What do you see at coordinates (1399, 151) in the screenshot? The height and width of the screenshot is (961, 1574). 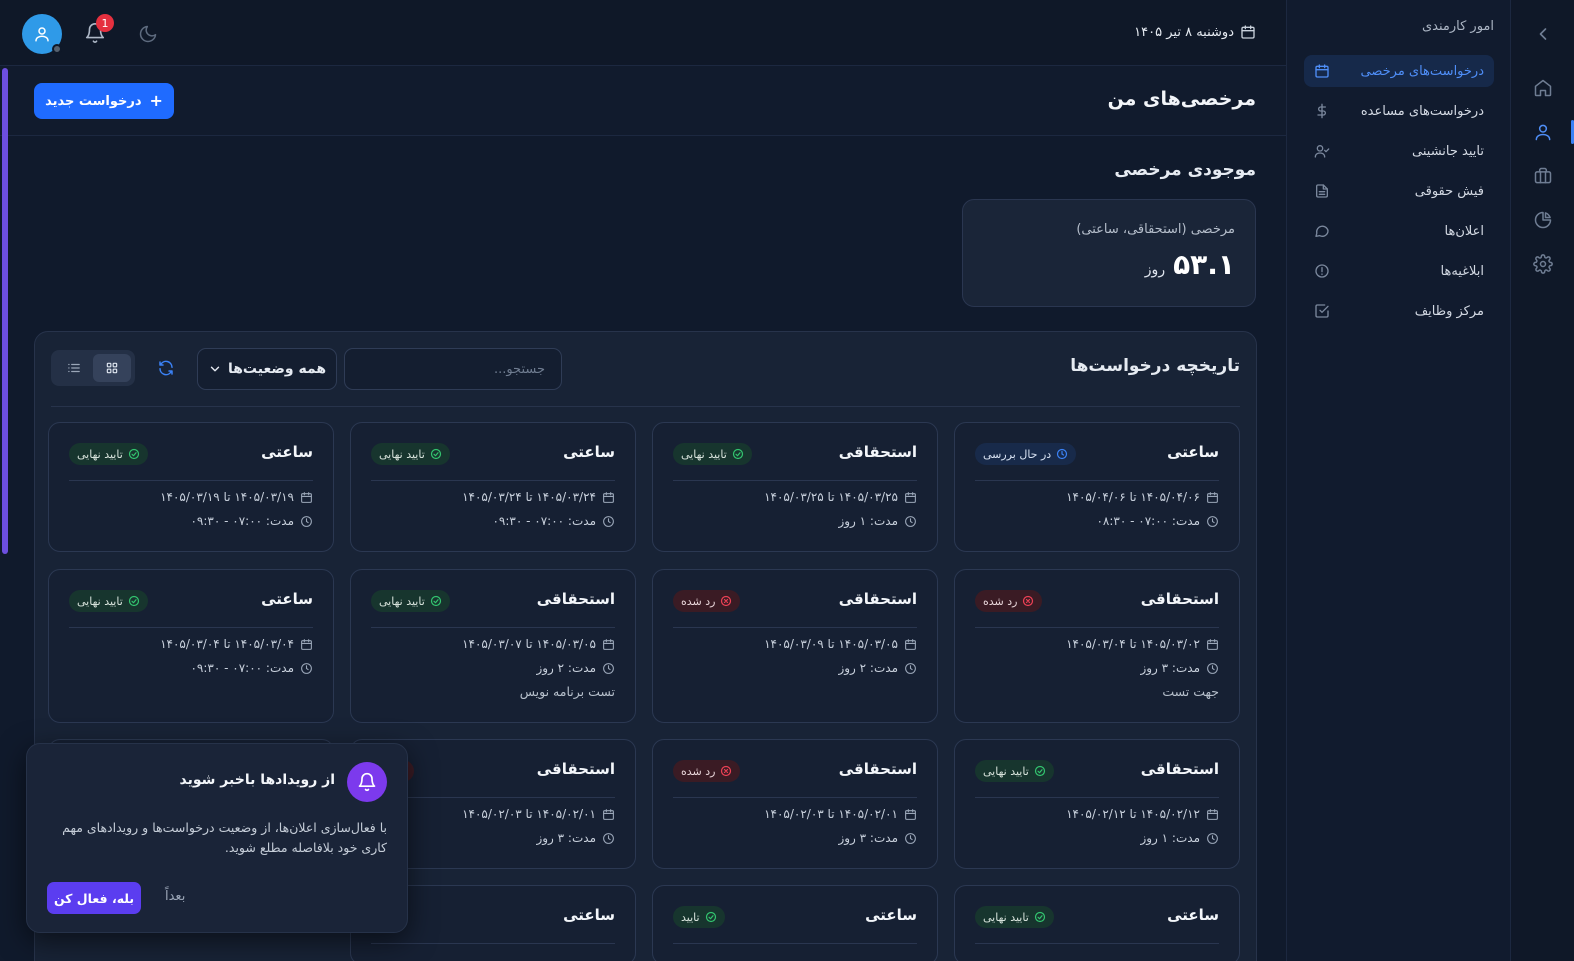 I see `sidebar-item-substitute-approval: تایید جانشینی` at bounding box center [1399, 151].